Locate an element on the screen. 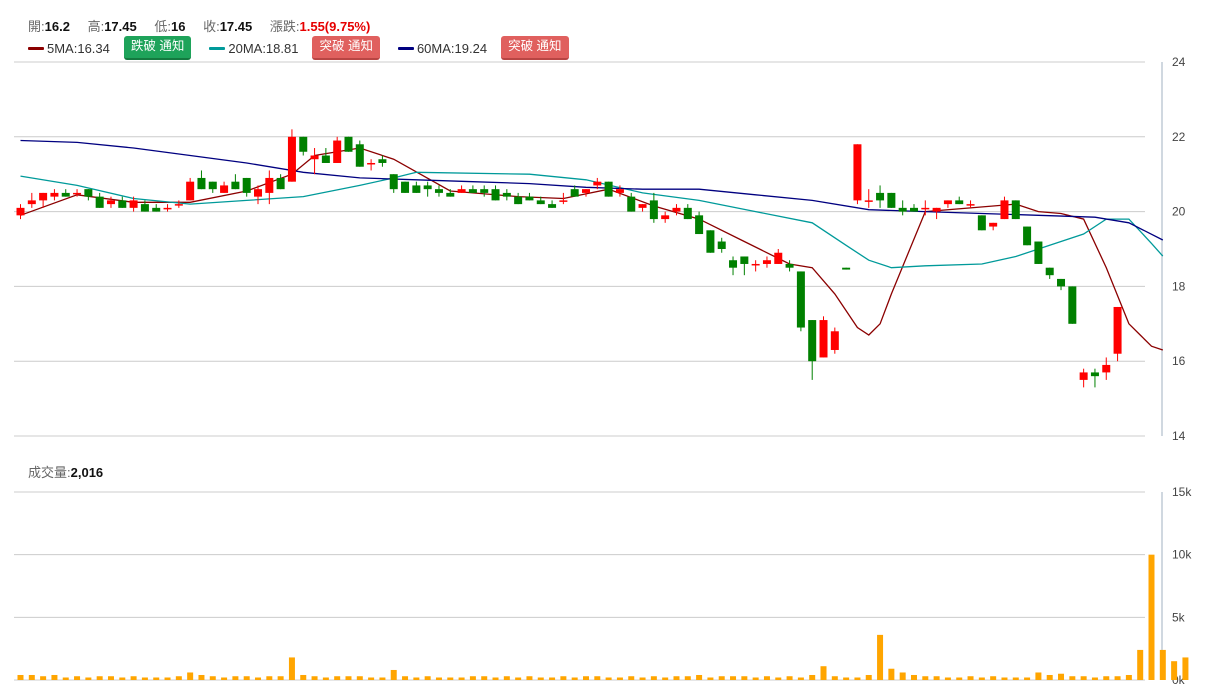 This screenshot has height=695, width=1212. volume-axis: 15k10k5k0k is located at coordinates (1176, 586).